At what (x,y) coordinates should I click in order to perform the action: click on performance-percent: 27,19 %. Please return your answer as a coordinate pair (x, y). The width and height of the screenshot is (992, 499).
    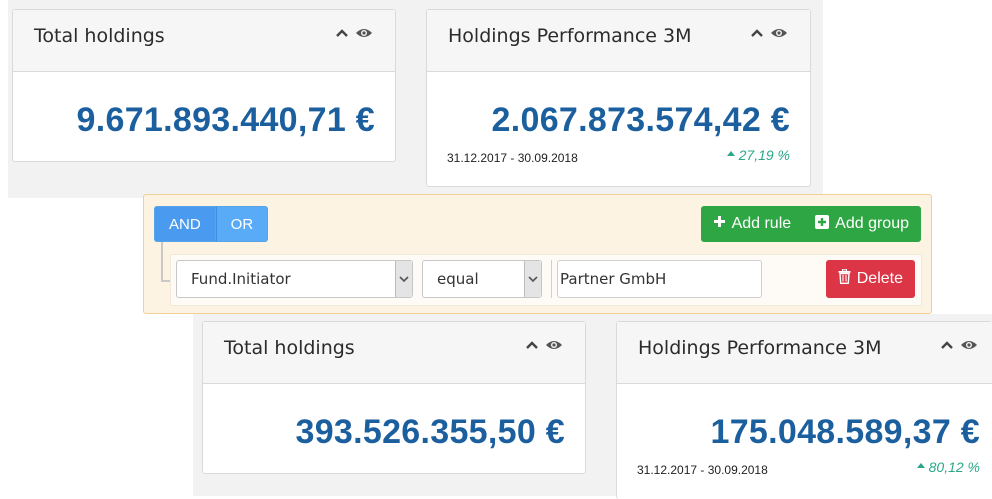
    Looking at the image, I should click on (764, 155).